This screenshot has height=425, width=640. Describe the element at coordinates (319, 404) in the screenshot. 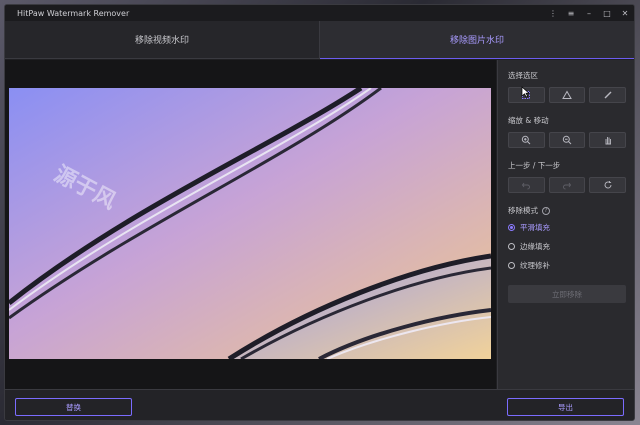

I see `footer-bar: 替换 导出` at that location.